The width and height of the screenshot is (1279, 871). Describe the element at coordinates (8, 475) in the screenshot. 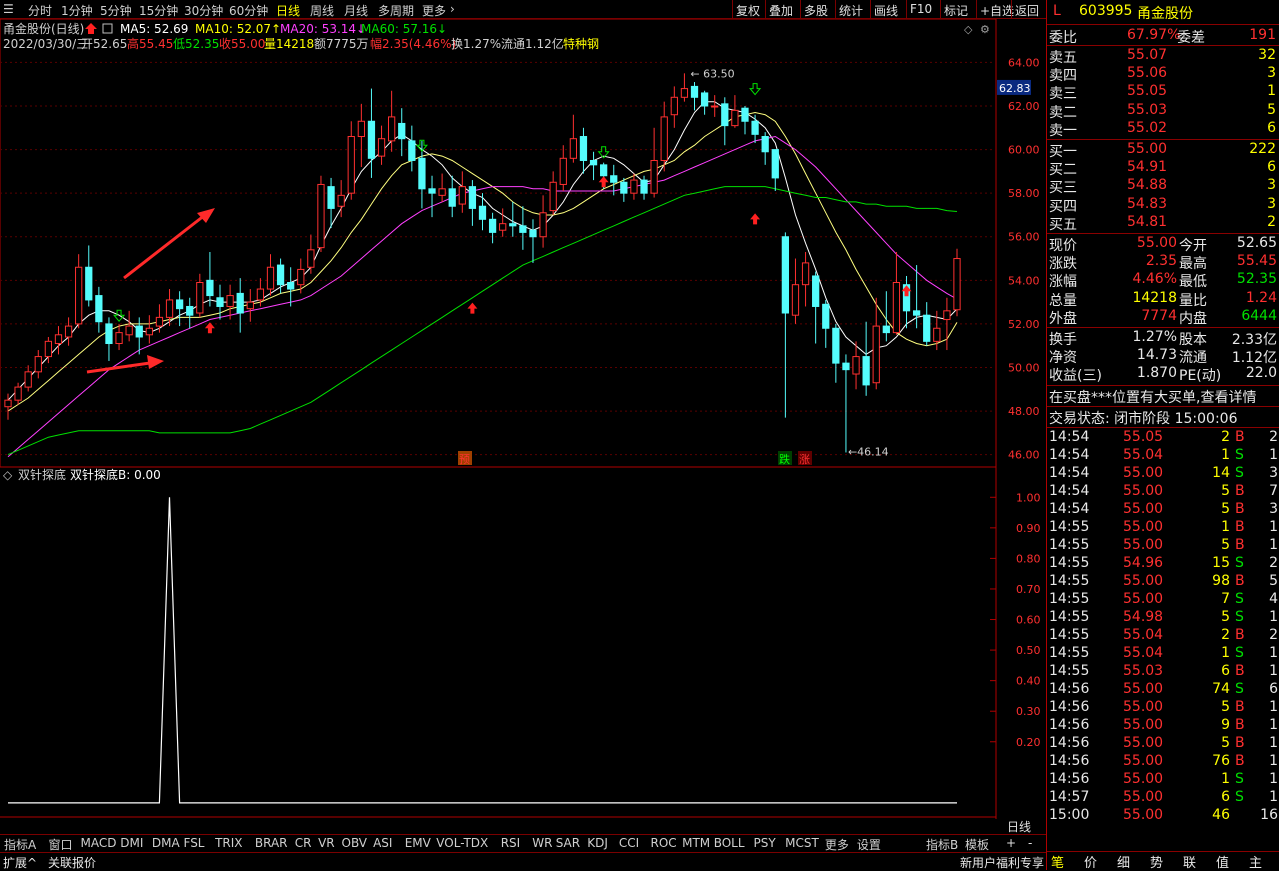

I see `indicator-collapse-icon: ◇` at that location.